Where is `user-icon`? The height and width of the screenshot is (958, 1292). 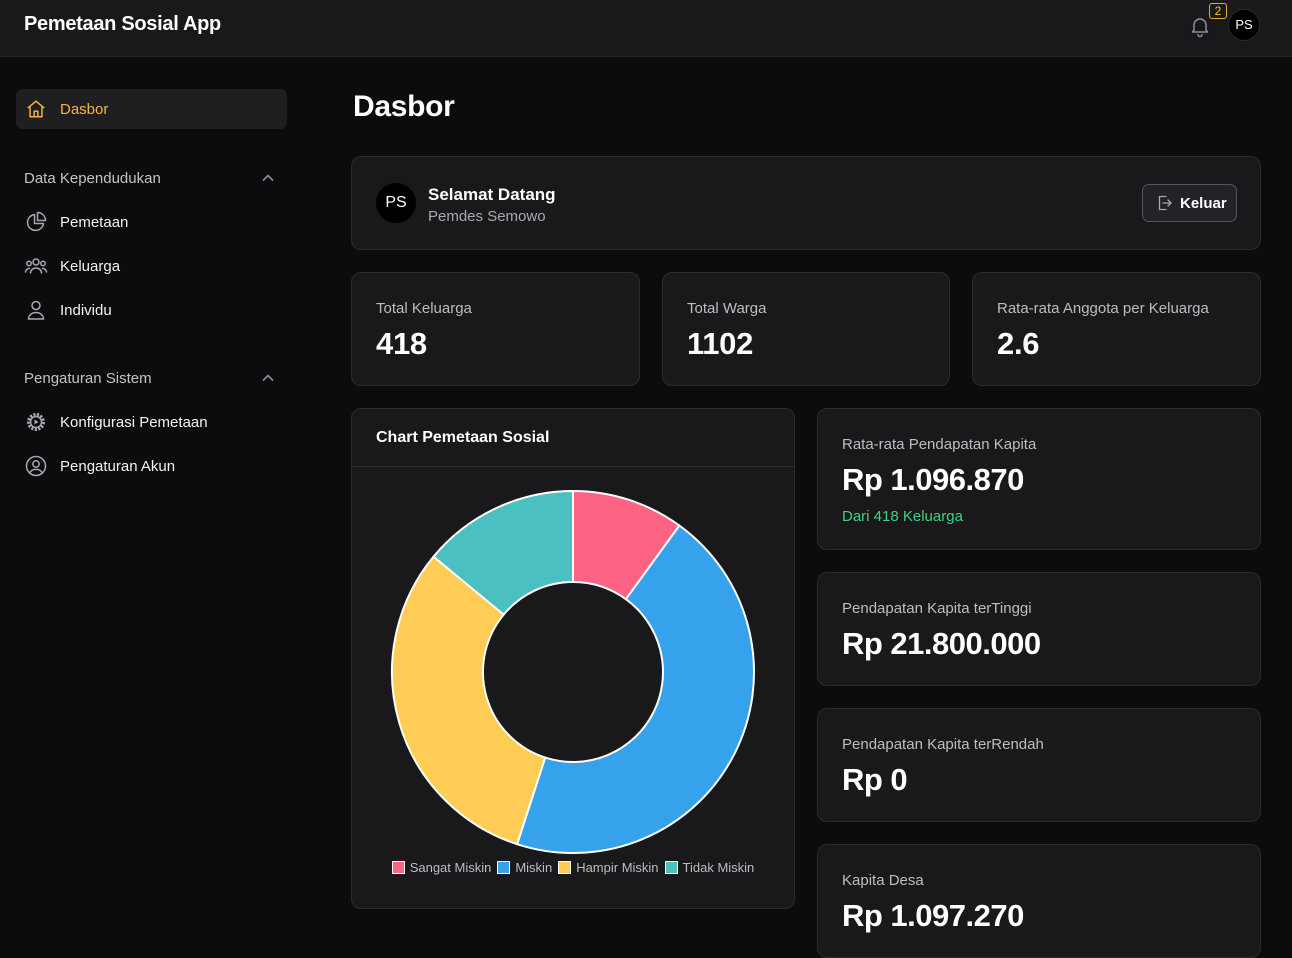
user-icon is located at coordinates (36, 310).